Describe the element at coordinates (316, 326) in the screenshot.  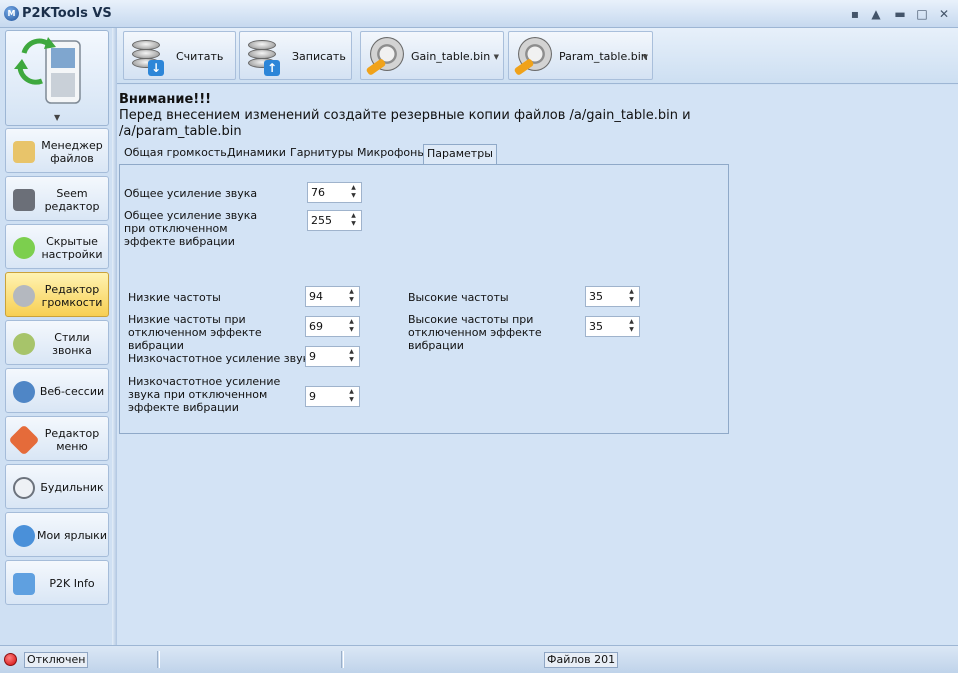
I see `low-freq-novib-value: 69` at that location.